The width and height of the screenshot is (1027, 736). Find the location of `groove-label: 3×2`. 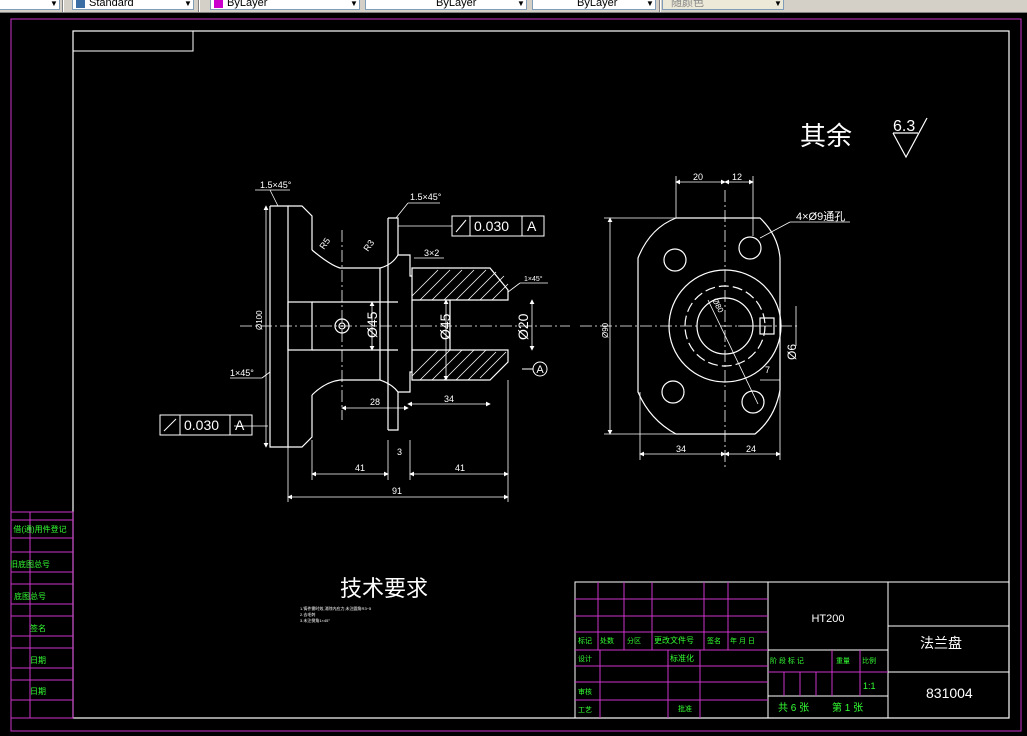

groove-label: 3×2 is located at coordinates (431, 253).